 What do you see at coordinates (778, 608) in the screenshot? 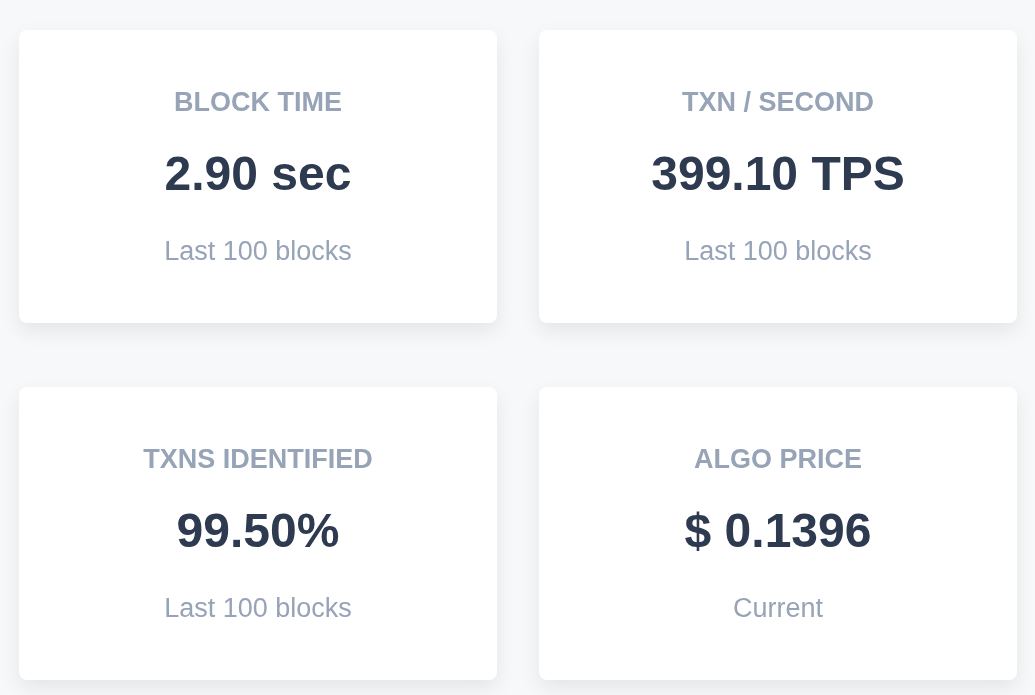
I see `stat-caption: Current` at bounding box center [778, 608].